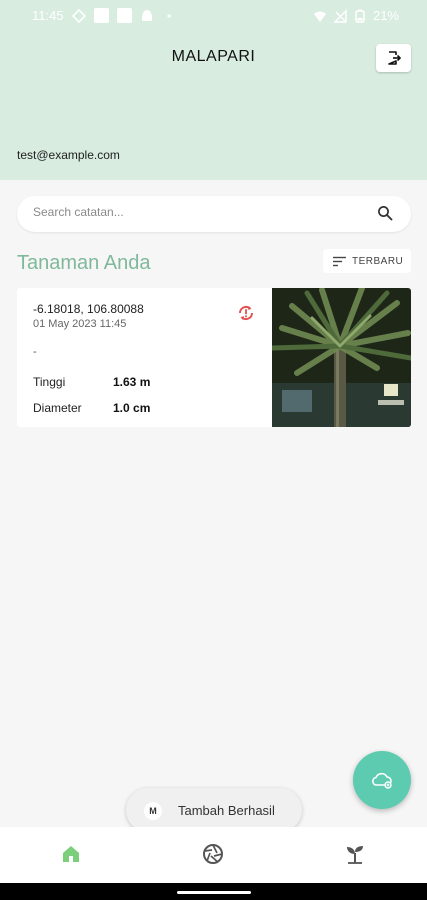 The image size is (427, 900). I want to click on navigation-icon, so click(78, 15).